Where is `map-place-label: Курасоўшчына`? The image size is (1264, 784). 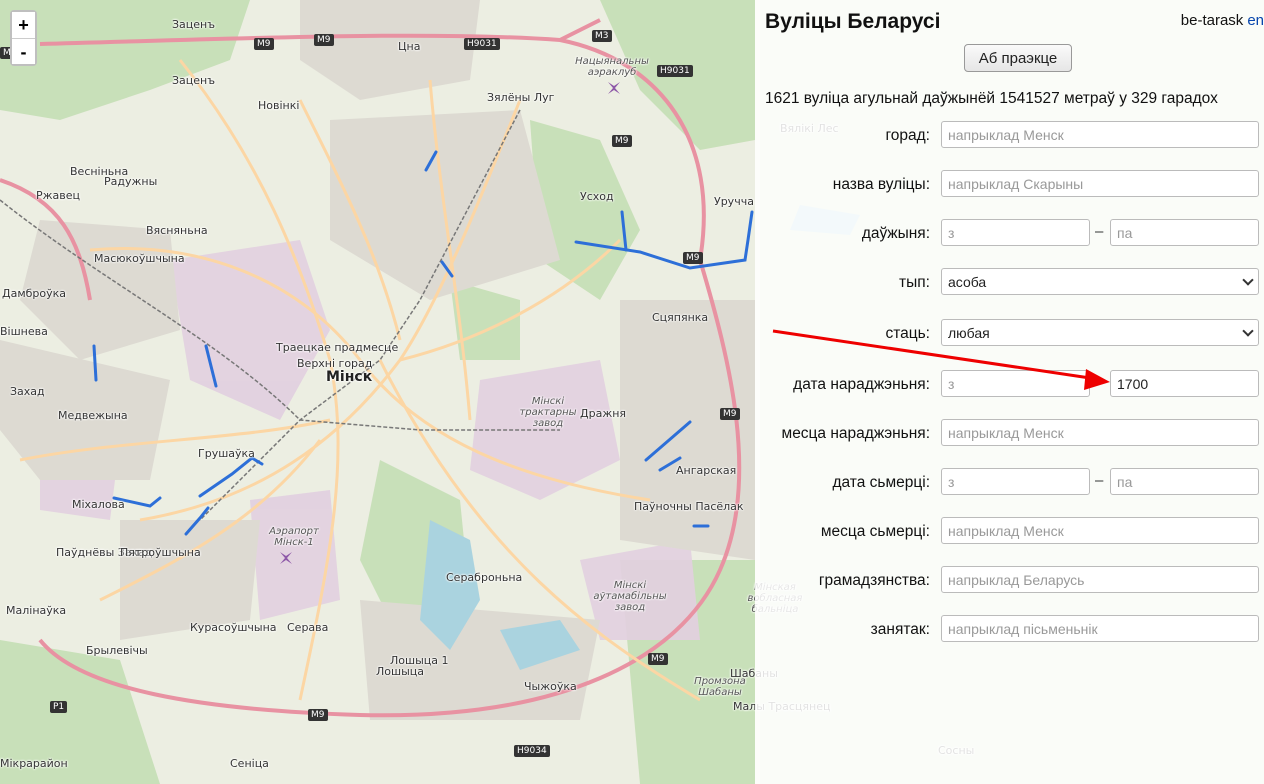
map-place-label: Курасоўшчына is located at coordinates (233, 627).